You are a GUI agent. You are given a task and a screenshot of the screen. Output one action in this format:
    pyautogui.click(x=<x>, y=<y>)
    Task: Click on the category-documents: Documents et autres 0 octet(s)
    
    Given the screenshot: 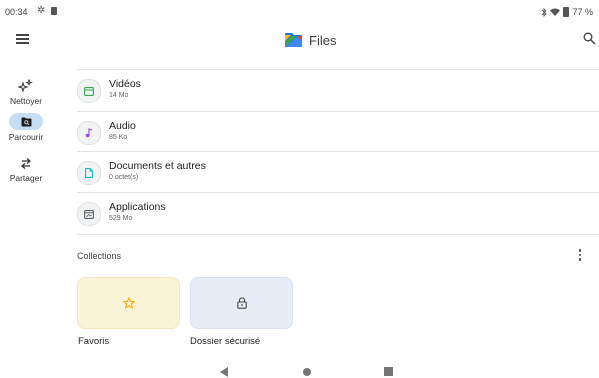 What is the action you would take?
    pyautogui.click(x=338, y=173)
    